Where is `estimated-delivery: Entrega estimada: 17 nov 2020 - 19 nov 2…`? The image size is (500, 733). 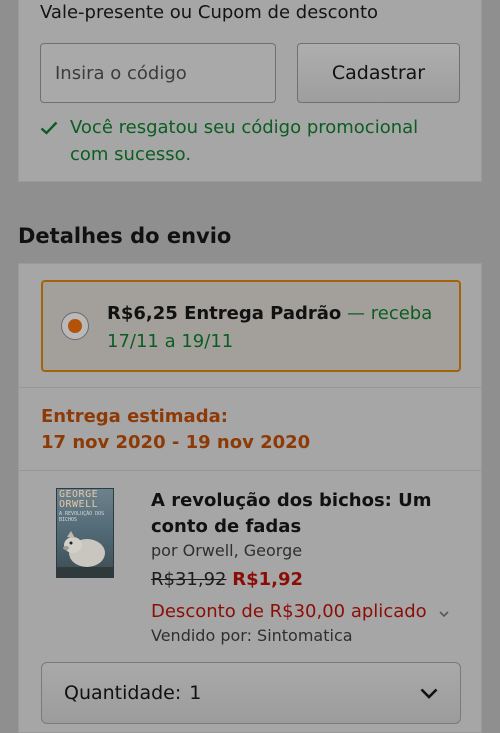 estimated-delivery: Entrega estimada: 17 nov 2020 - 19 nov 2… is located at coordinates (175, 430).